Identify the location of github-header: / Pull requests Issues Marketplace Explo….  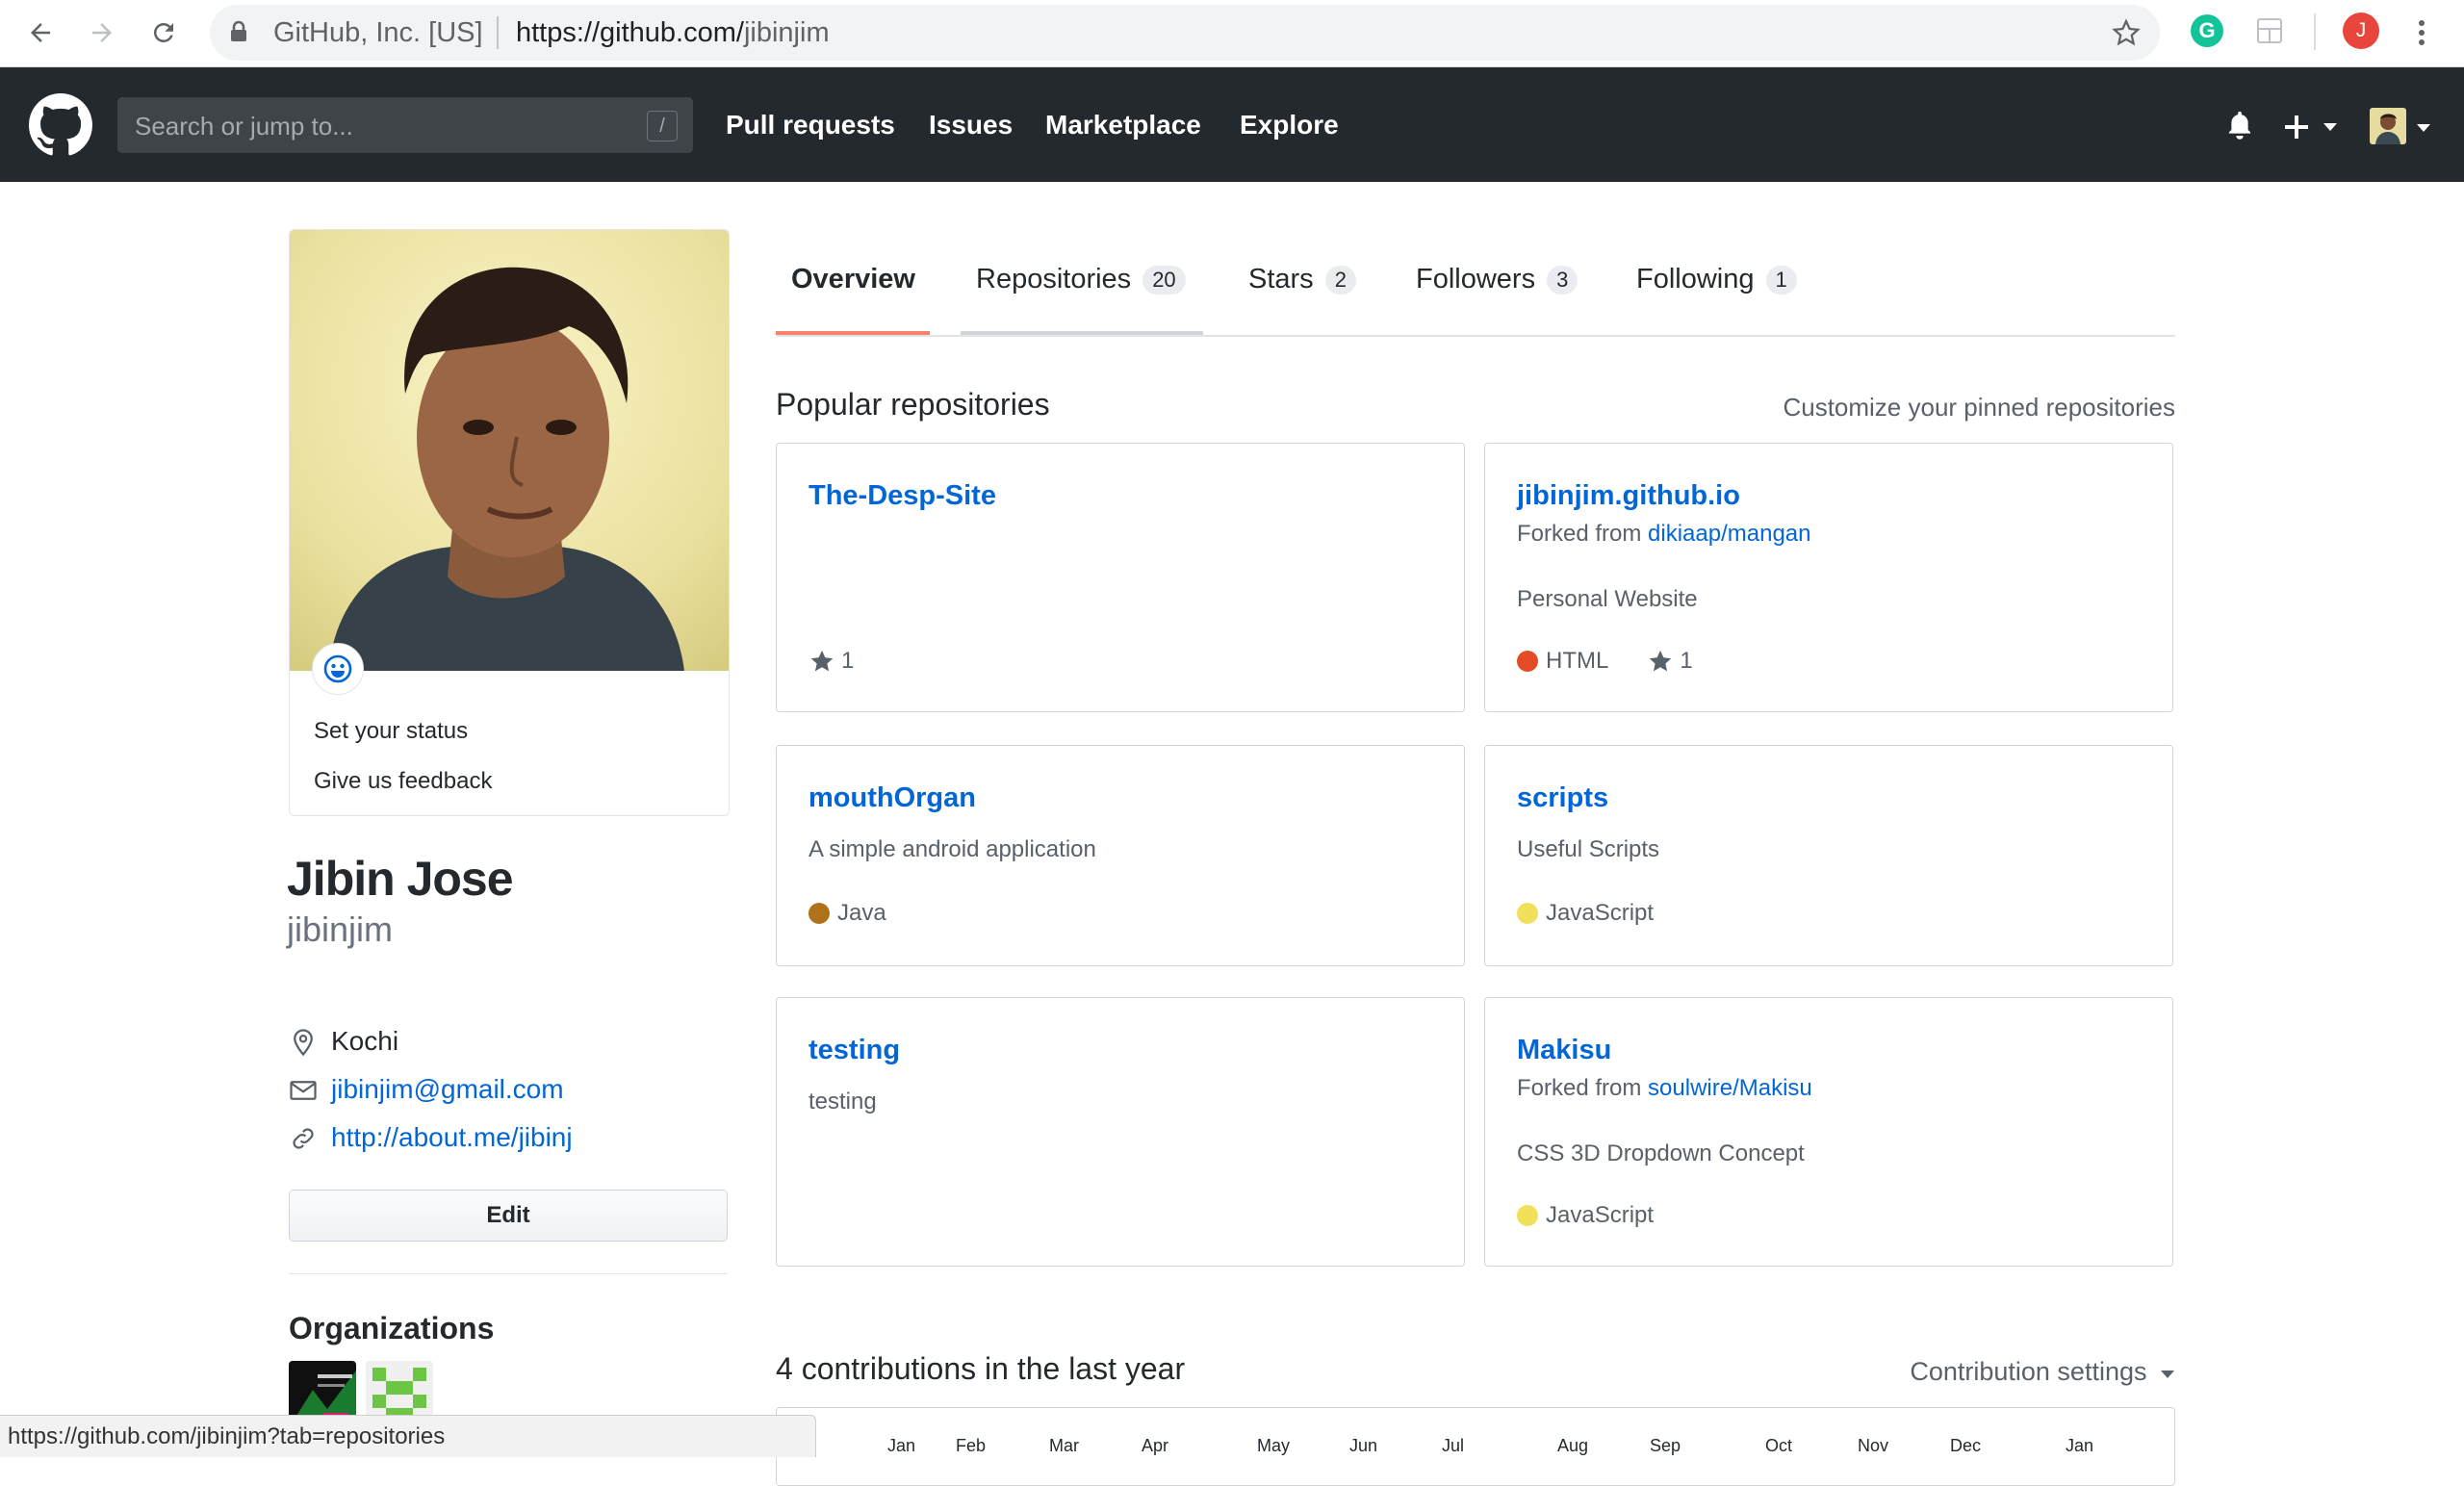
(1232, 124).